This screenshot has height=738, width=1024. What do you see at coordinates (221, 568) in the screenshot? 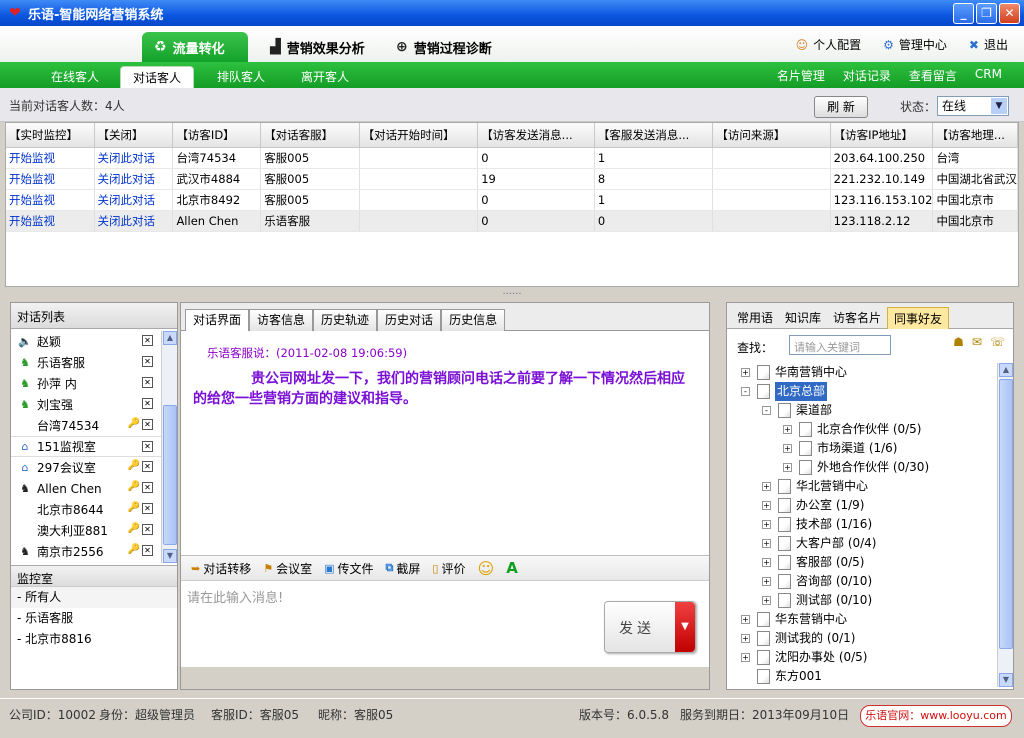
I see `transfer-chat-button: ➥ 对话转移` at bounding box center [221, 568].